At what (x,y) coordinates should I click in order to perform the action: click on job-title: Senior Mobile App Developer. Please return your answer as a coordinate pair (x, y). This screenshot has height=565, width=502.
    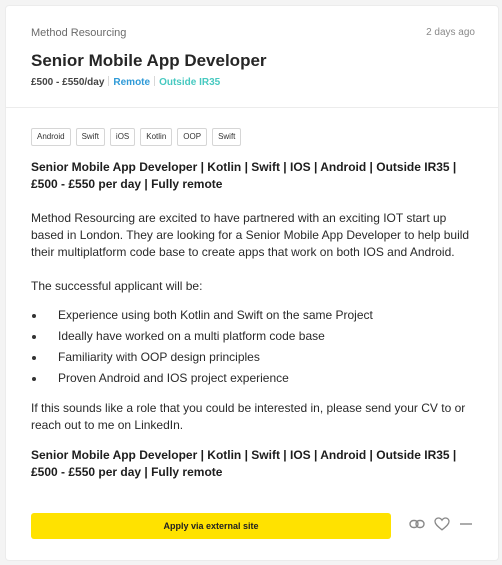
    Looking at the image, I should click on (149, 61).